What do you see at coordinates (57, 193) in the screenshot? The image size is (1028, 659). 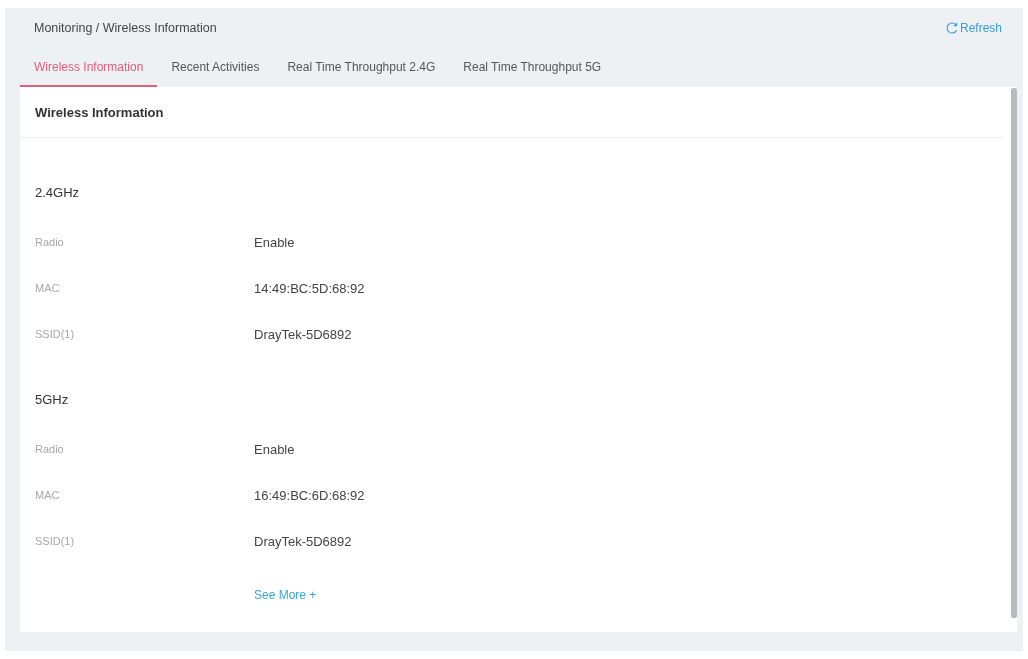 I see `section-title: 2.4GHz` at bounding box center [57, 193].